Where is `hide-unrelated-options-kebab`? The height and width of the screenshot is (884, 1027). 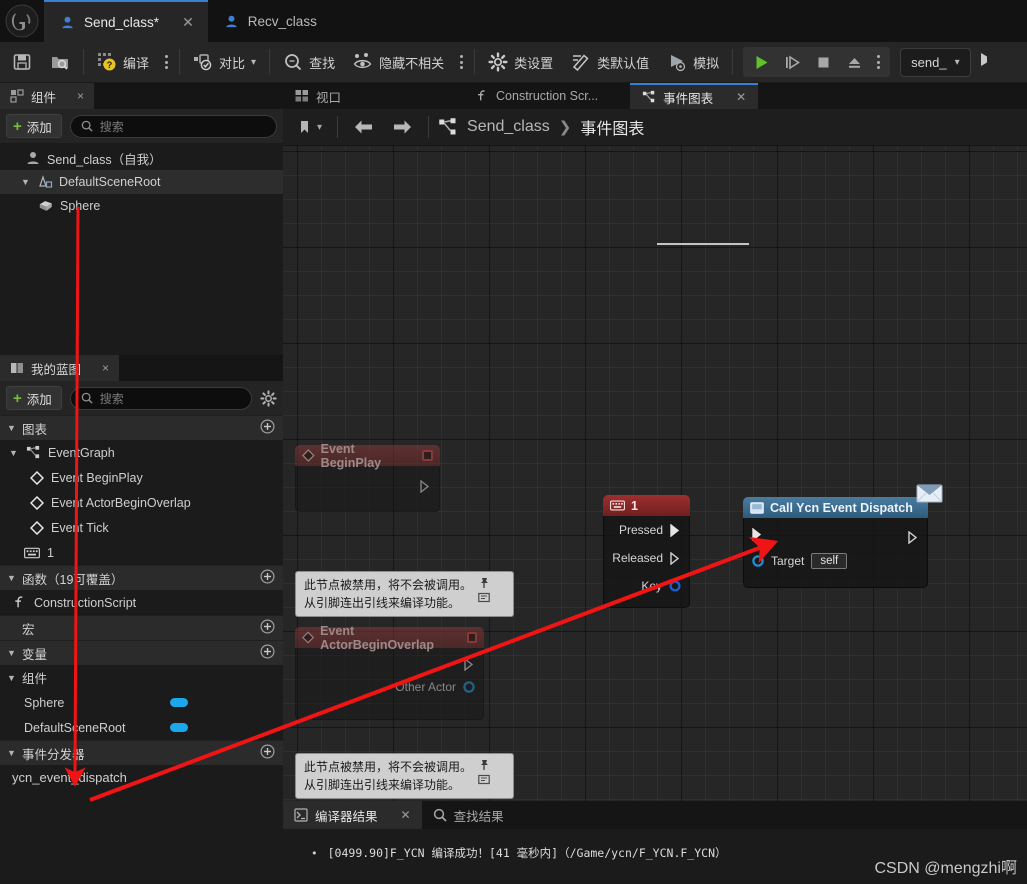 hide-unrelated-options-kebab is located at coordinates (461, 62).